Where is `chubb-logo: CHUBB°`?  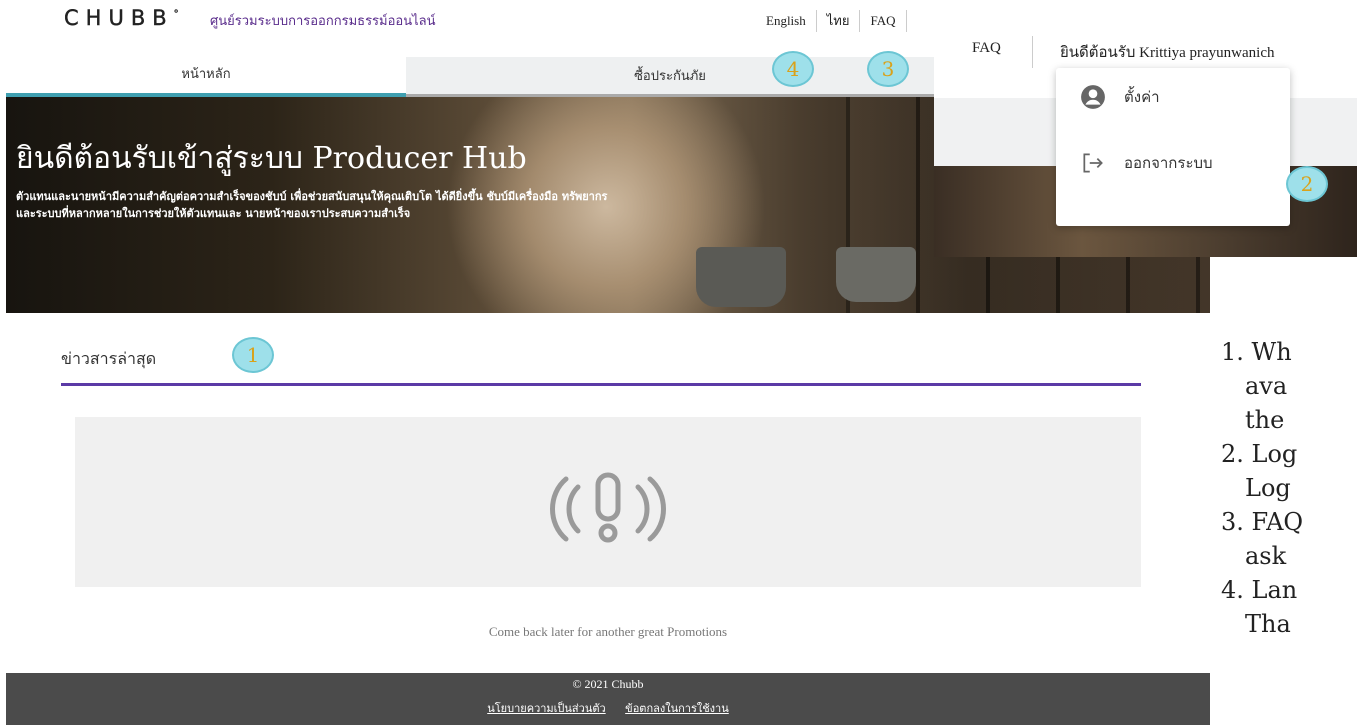 chubb-logo: CHUBB° is located at coordinates (121, 18).